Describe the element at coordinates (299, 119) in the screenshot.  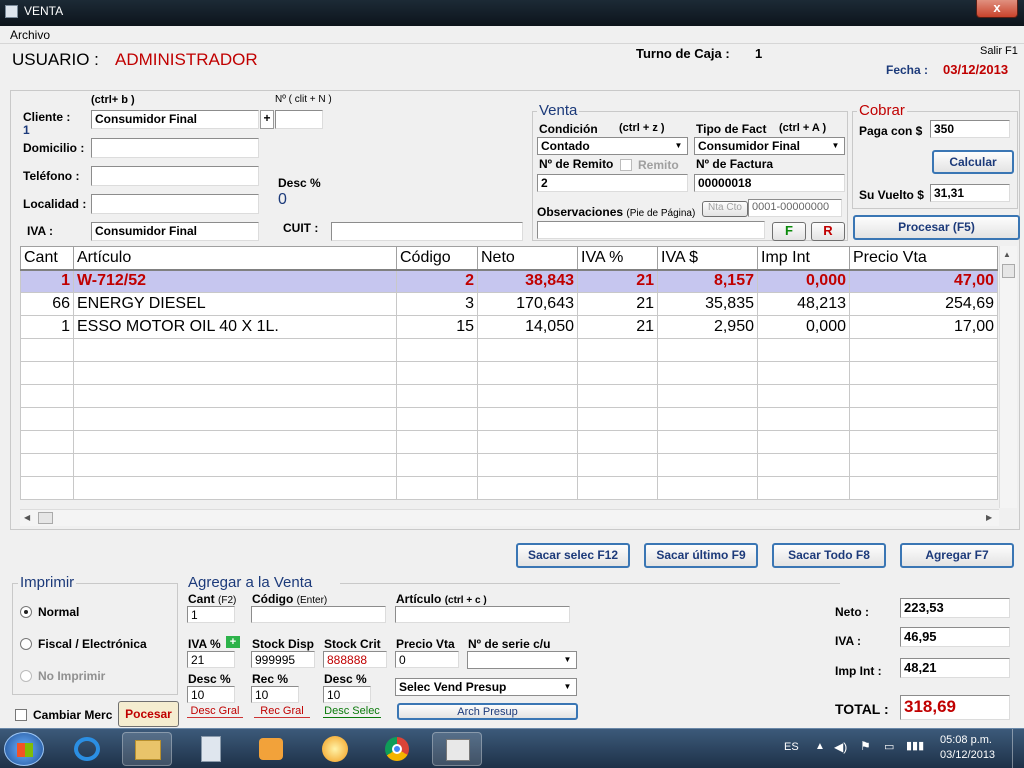
I see `cliente-num-input` at that location.